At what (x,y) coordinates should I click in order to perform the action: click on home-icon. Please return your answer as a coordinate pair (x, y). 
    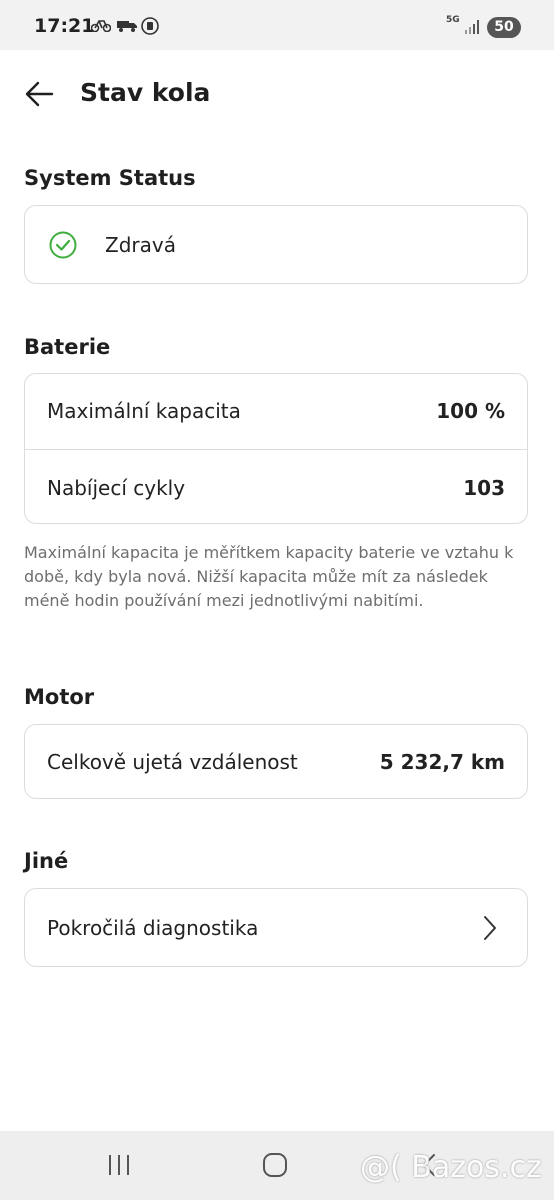
    Looking at the image, I should click on (275, 1165).